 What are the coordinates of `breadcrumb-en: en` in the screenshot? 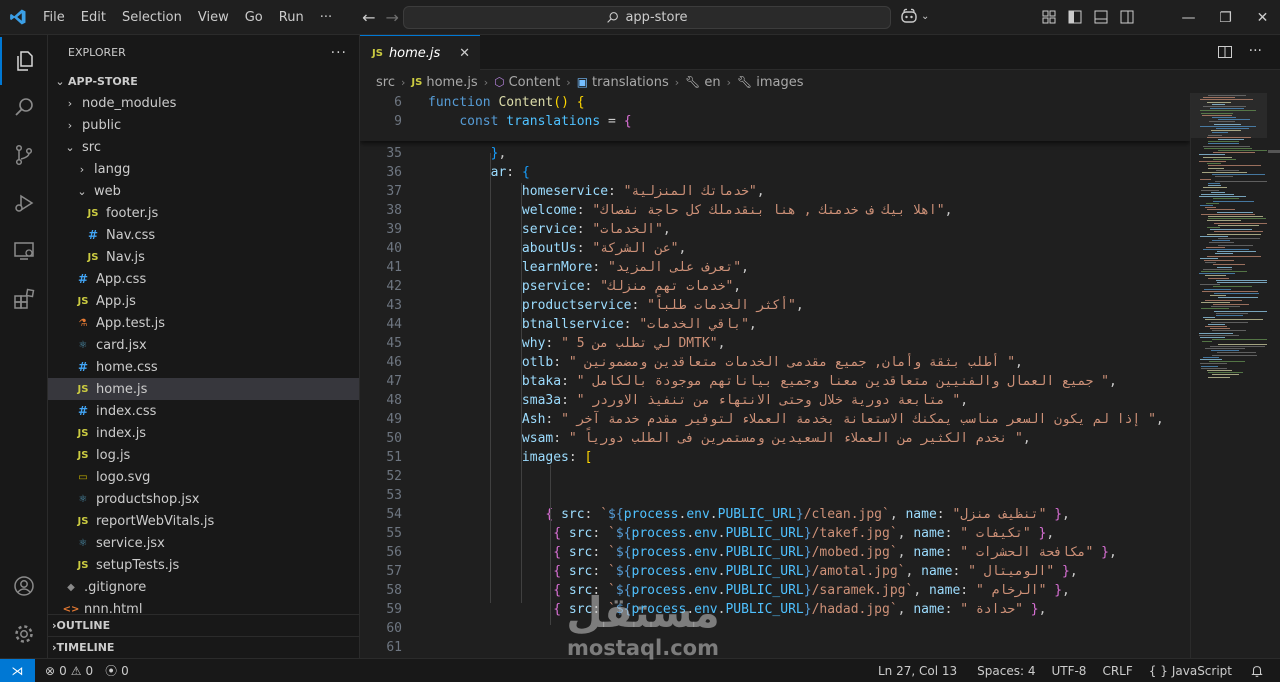 It's located at (712, 82).